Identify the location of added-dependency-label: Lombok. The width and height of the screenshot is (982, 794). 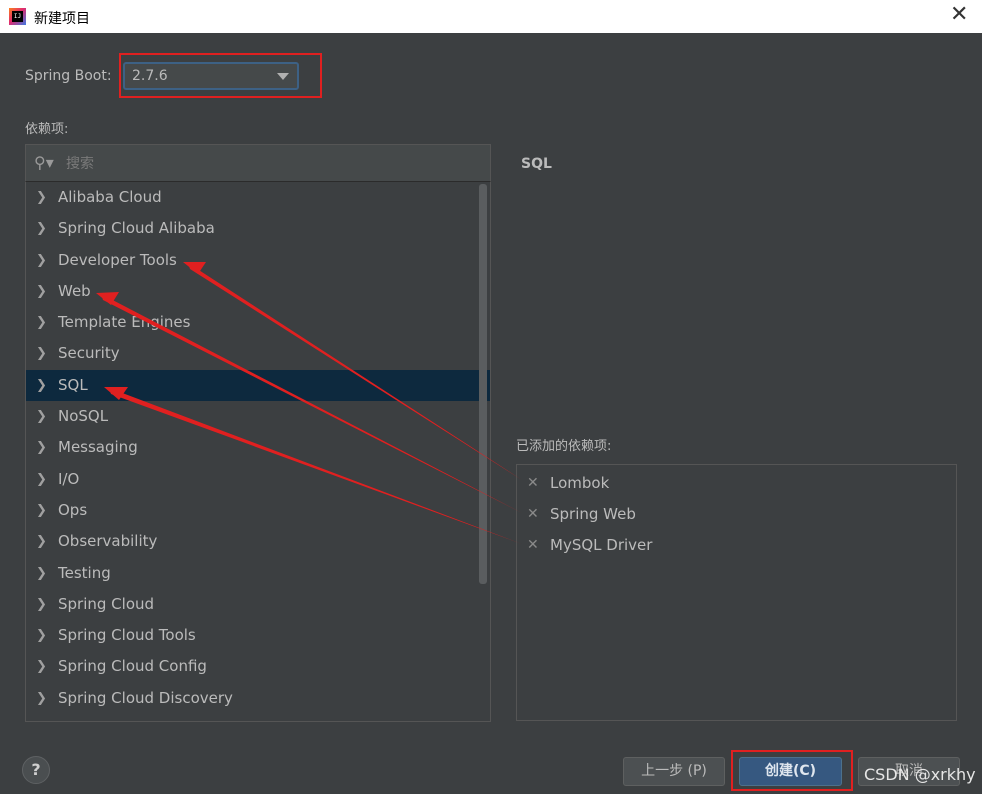
(580, 483).